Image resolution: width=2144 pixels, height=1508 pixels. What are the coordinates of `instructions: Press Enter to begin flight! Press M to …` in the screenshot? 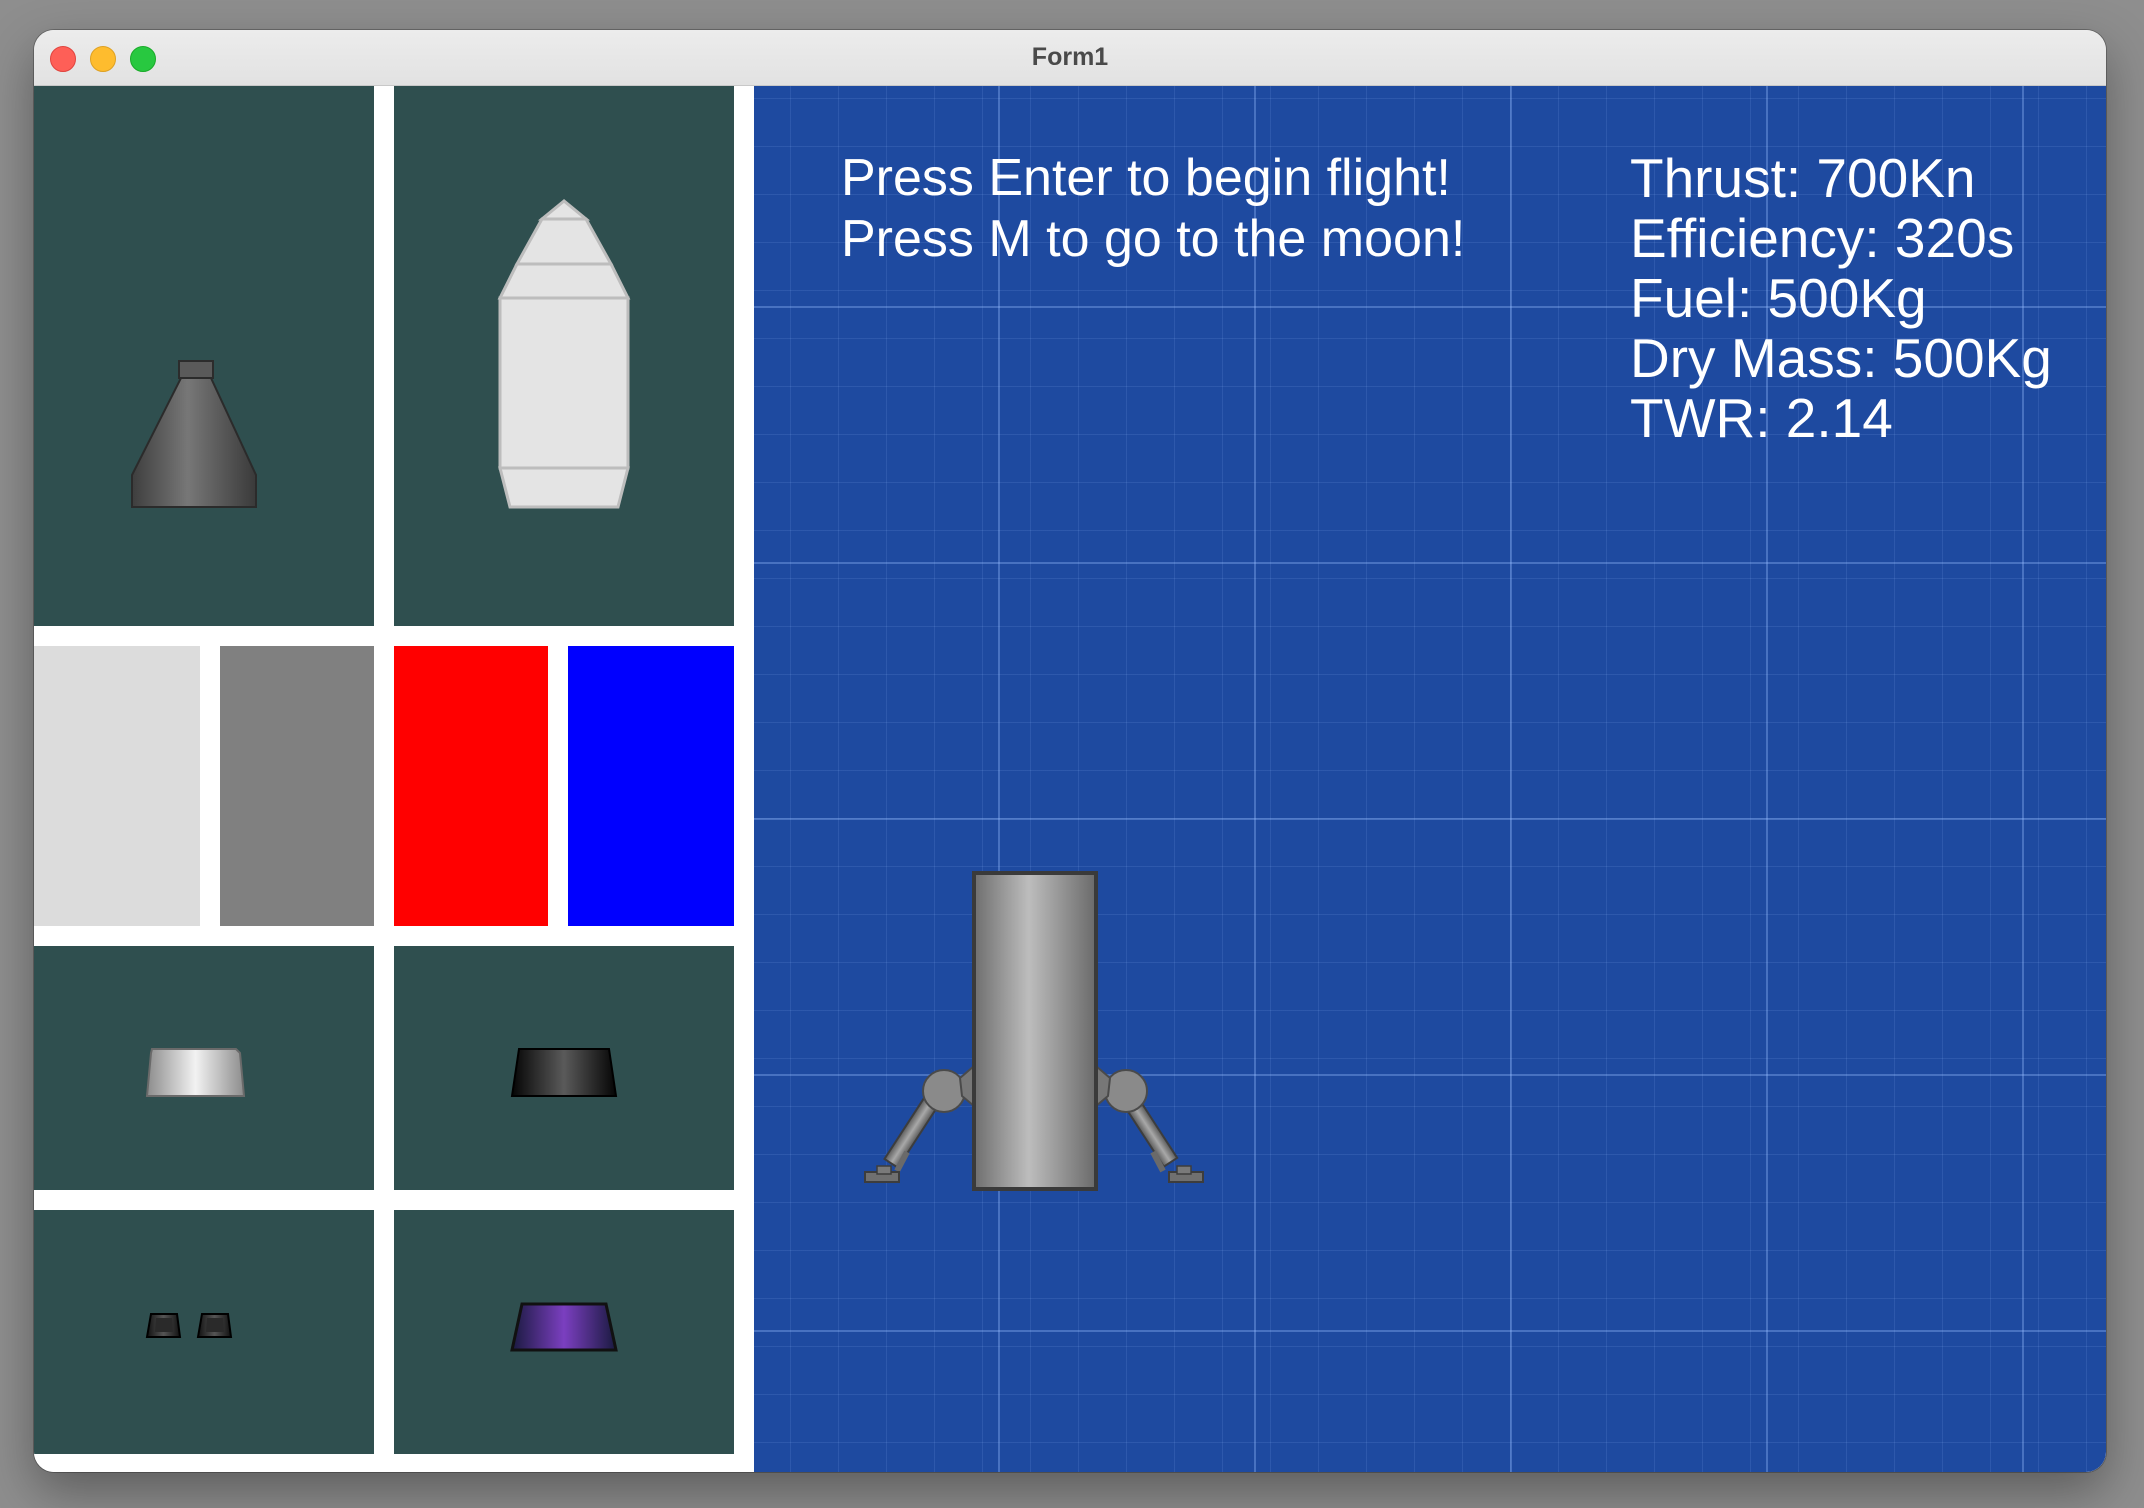 It's located at (1153, 209).